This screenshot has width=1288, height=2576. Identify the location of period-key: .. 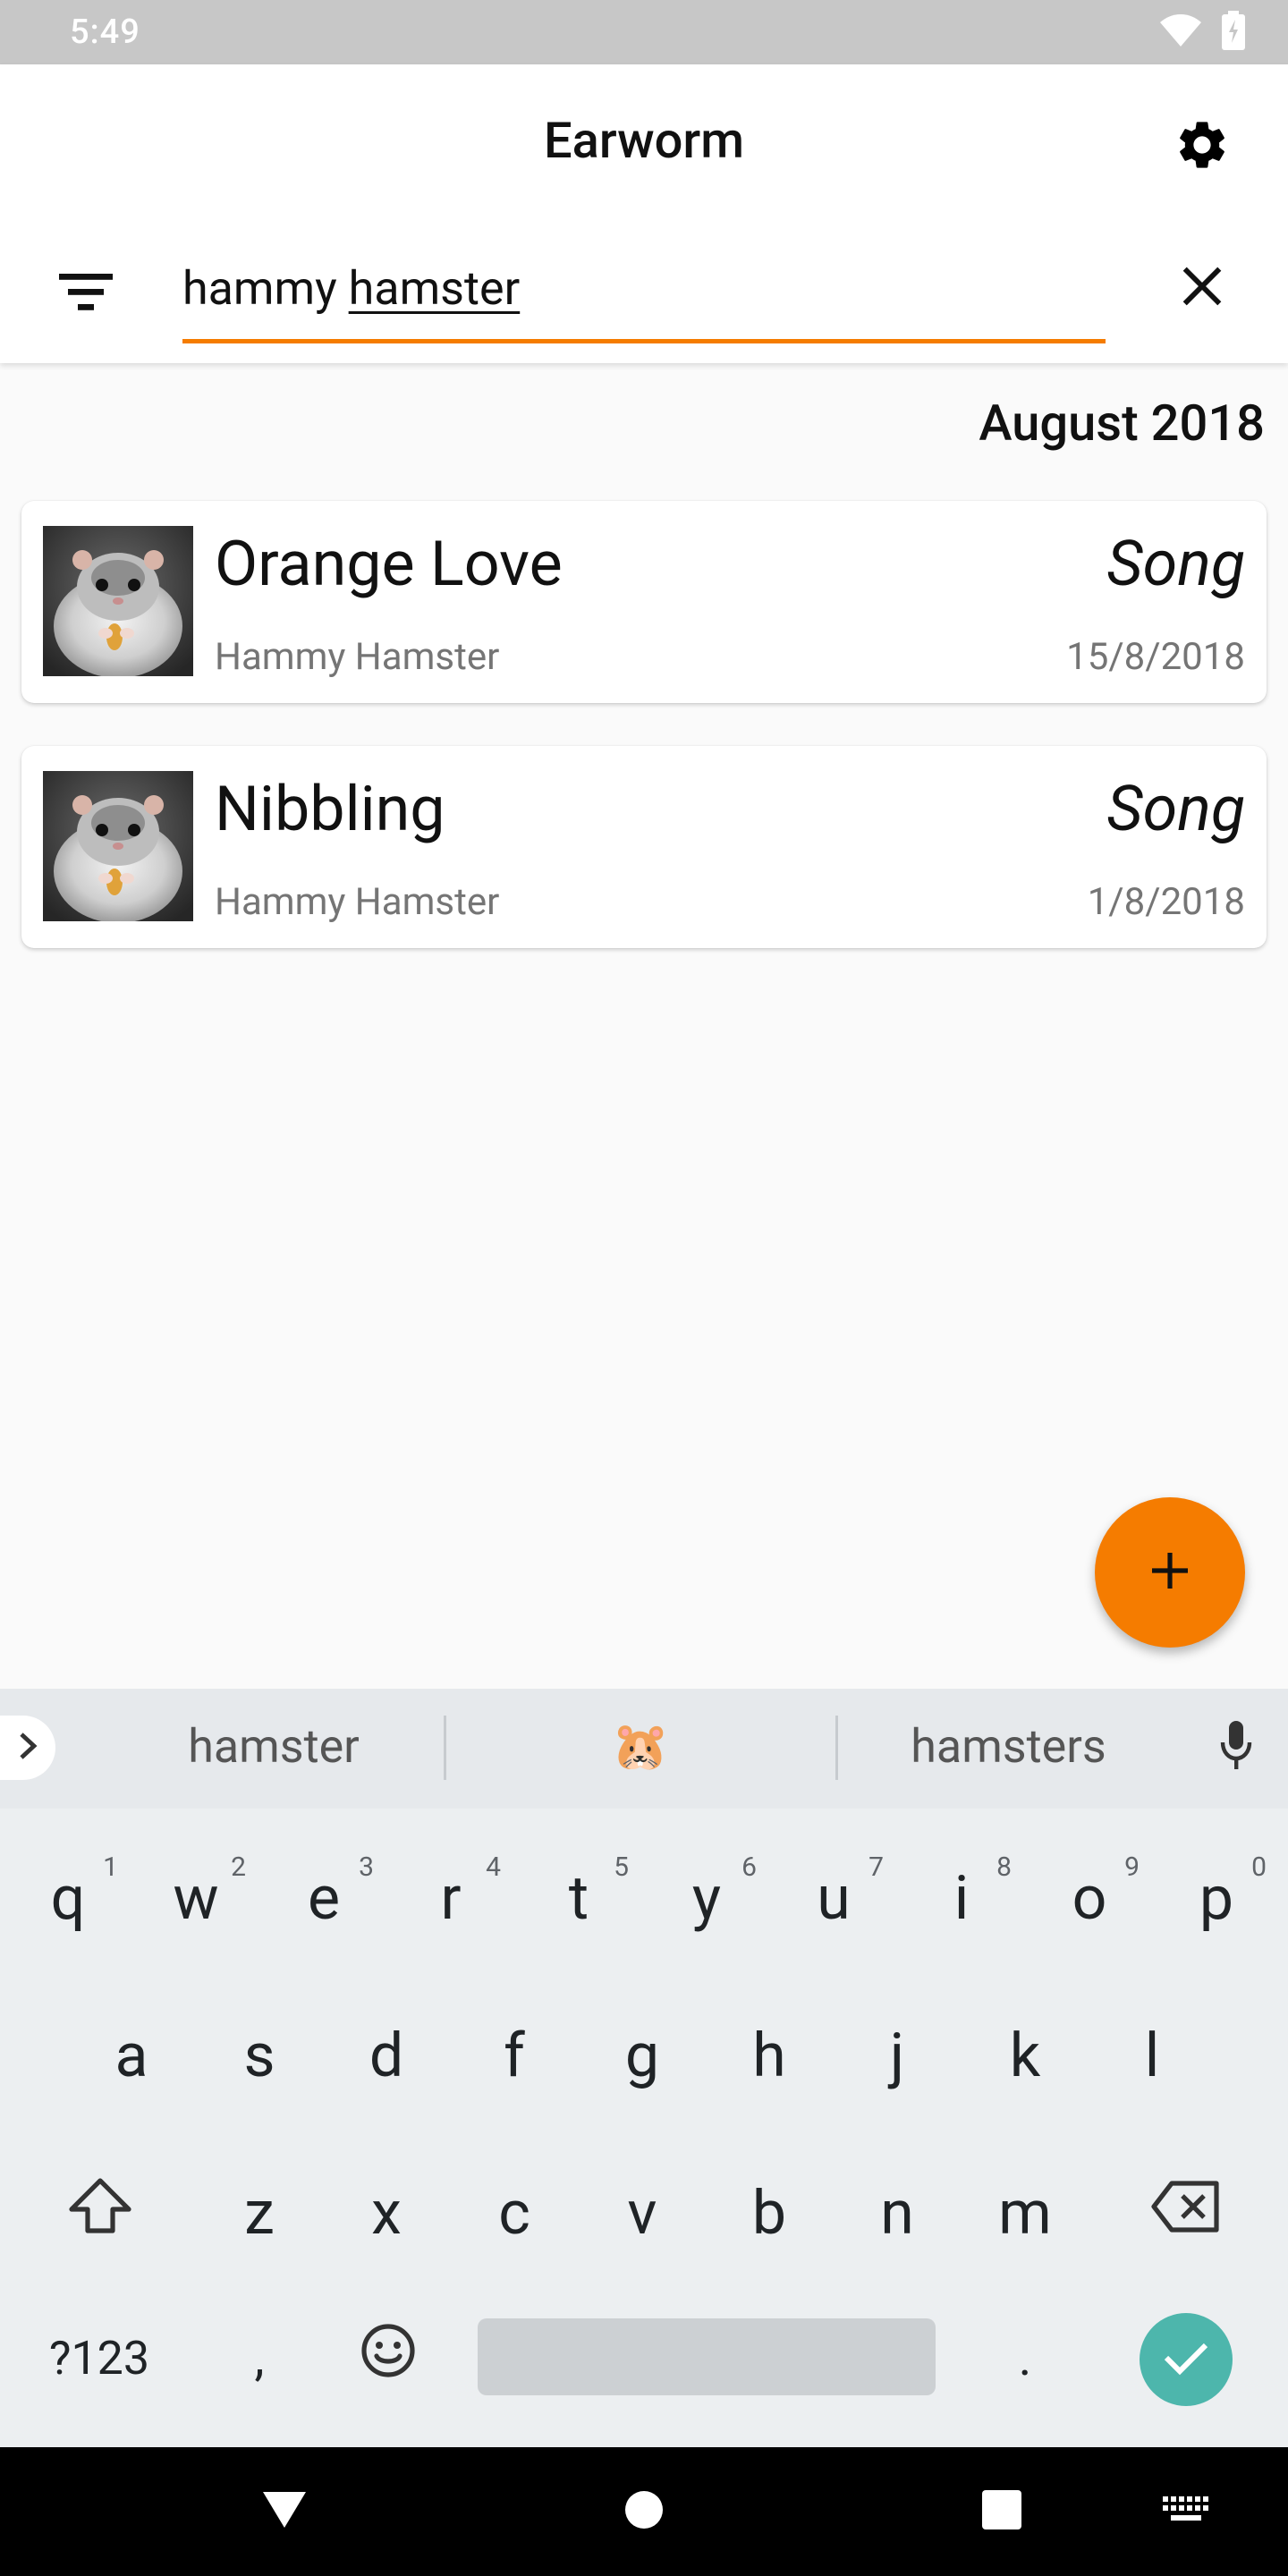
(1025, 2357).